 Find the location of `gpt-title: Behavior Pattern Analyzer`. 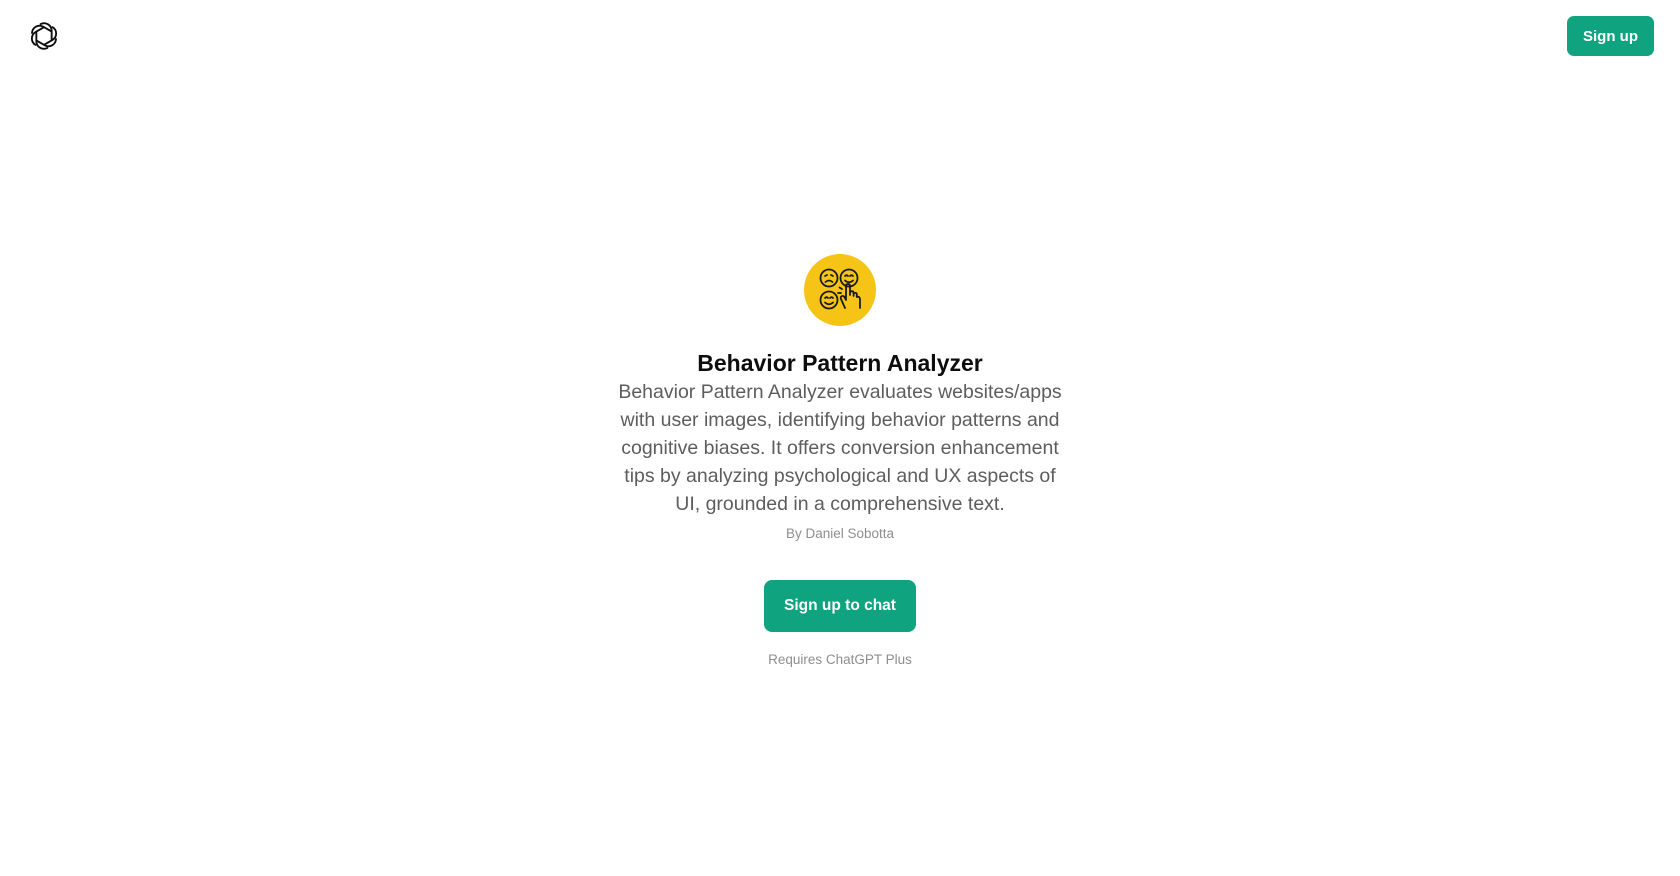

gpt-title: Behavior Pattern Analyzer is located at coordinates (840, 363).